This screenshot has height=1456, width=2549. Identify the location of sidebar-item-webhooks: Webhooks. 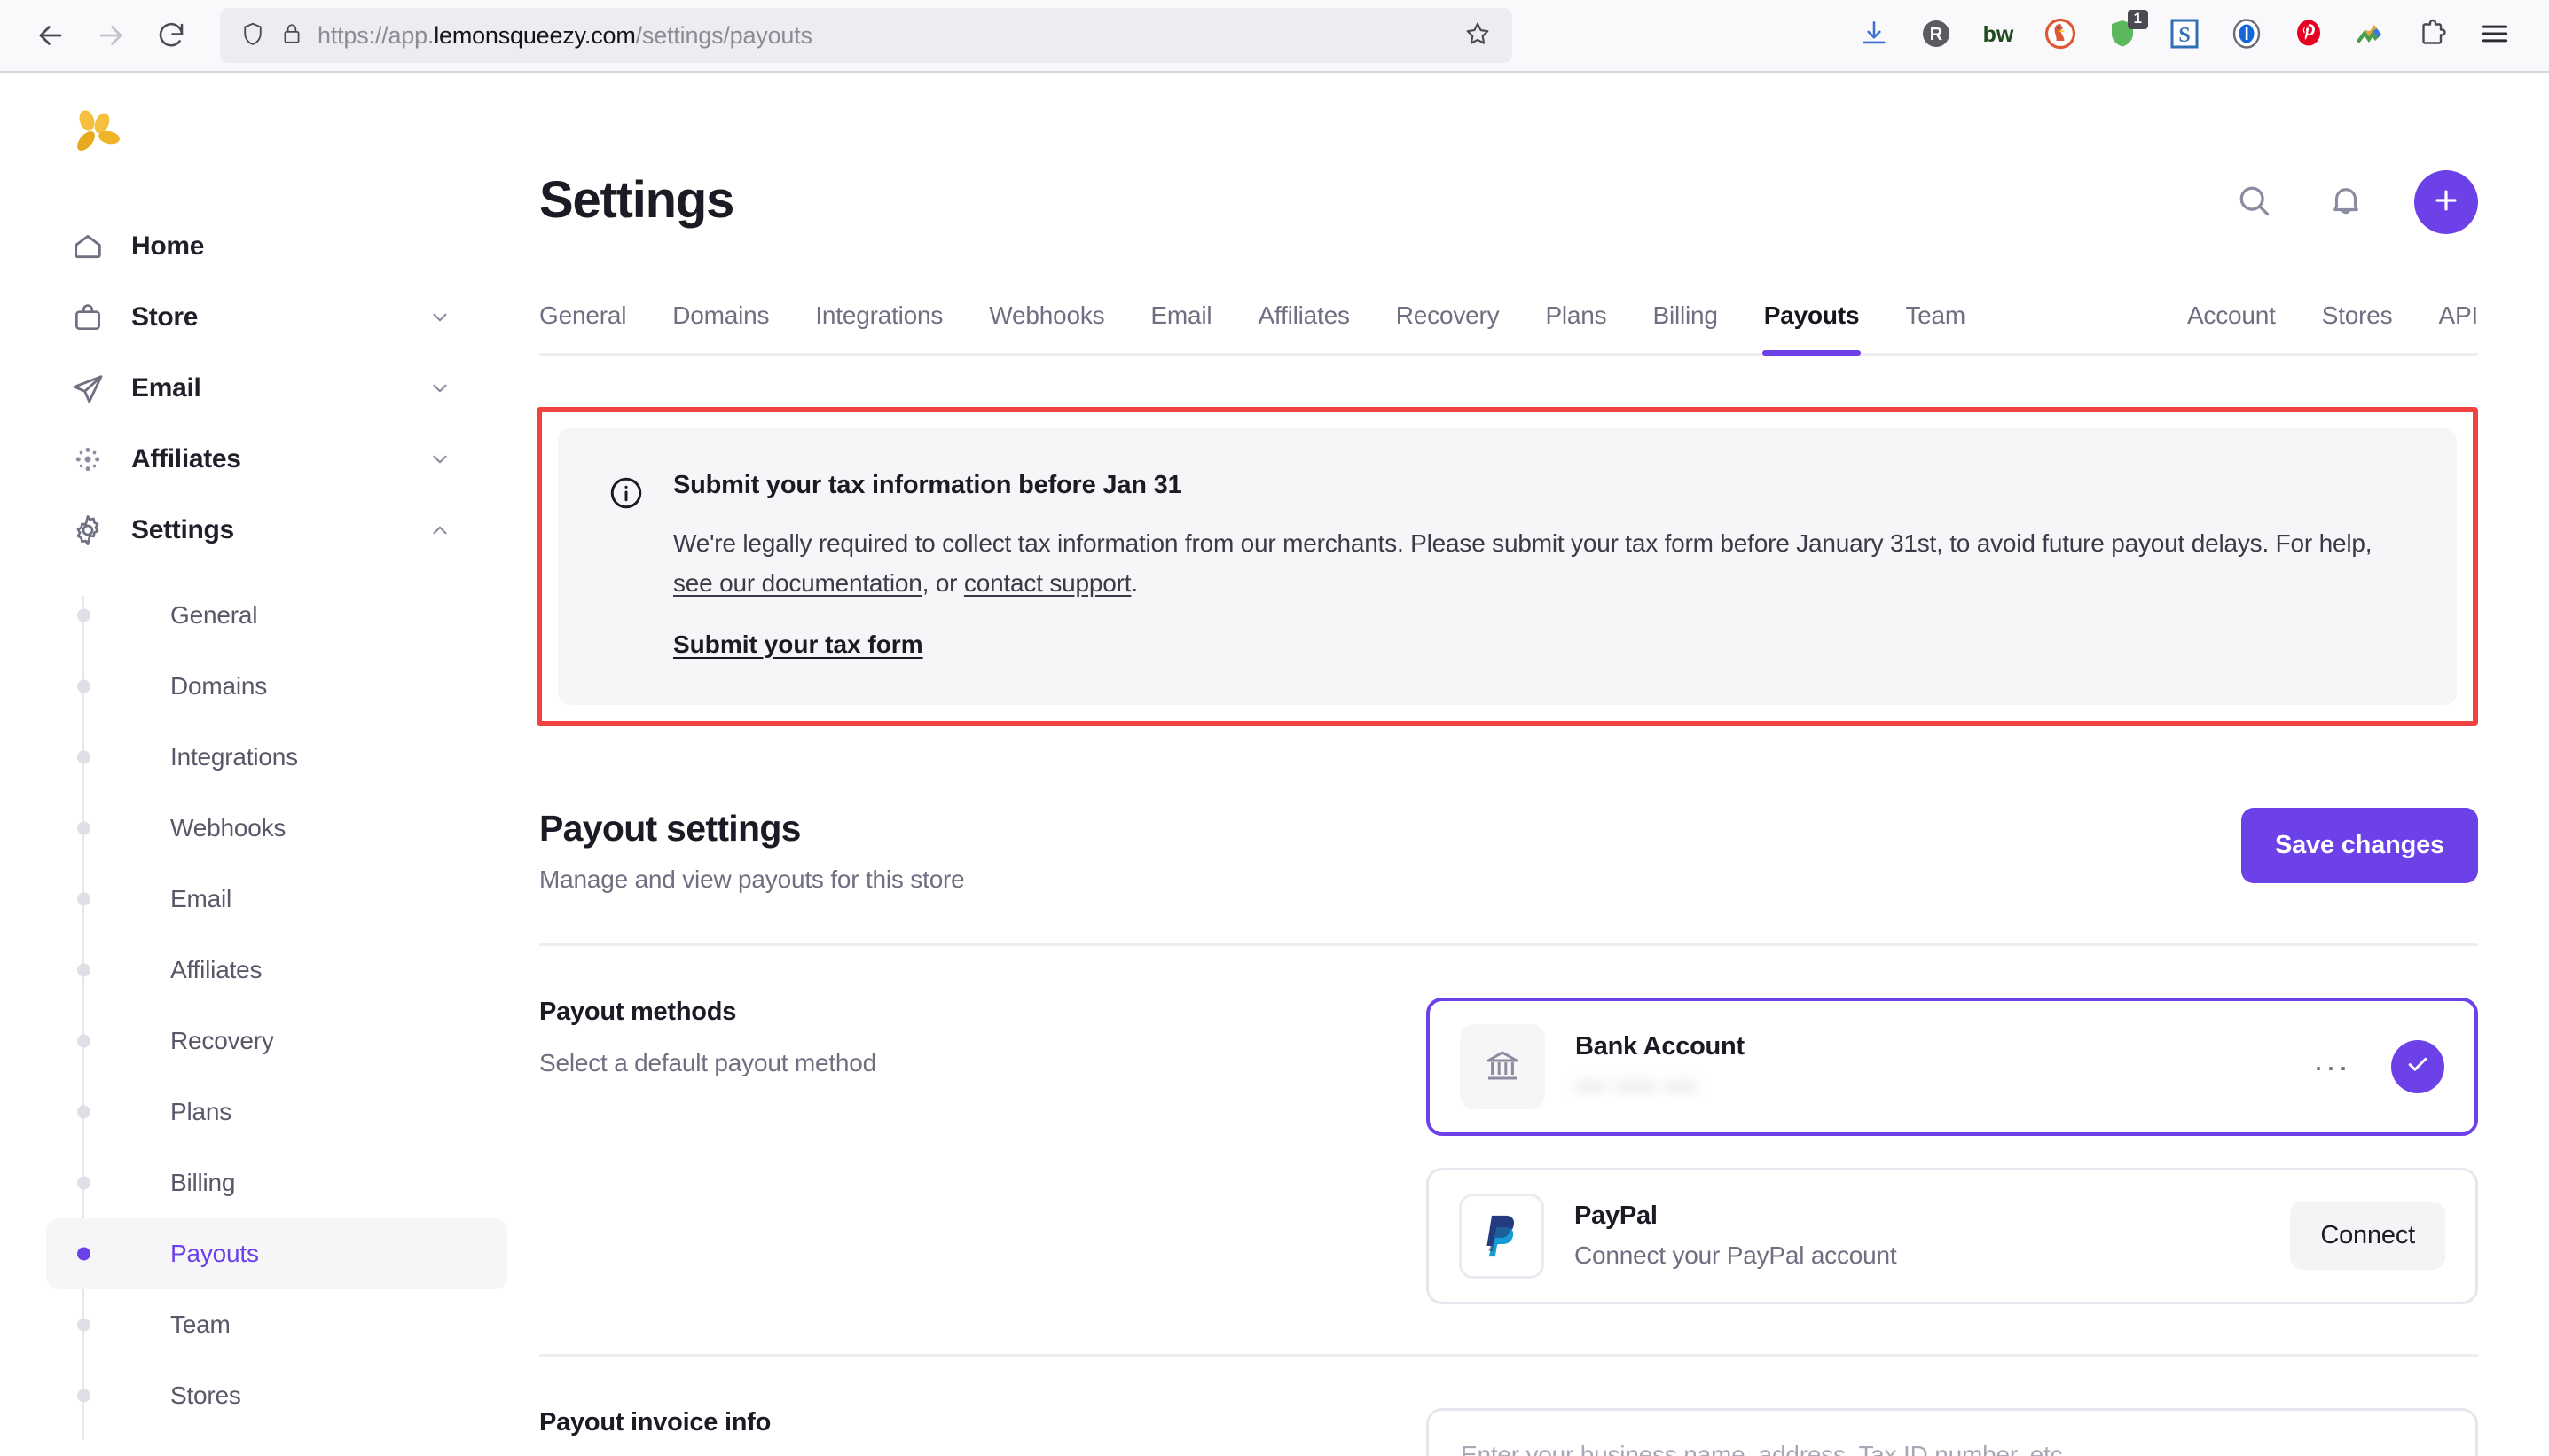
(276, 828).